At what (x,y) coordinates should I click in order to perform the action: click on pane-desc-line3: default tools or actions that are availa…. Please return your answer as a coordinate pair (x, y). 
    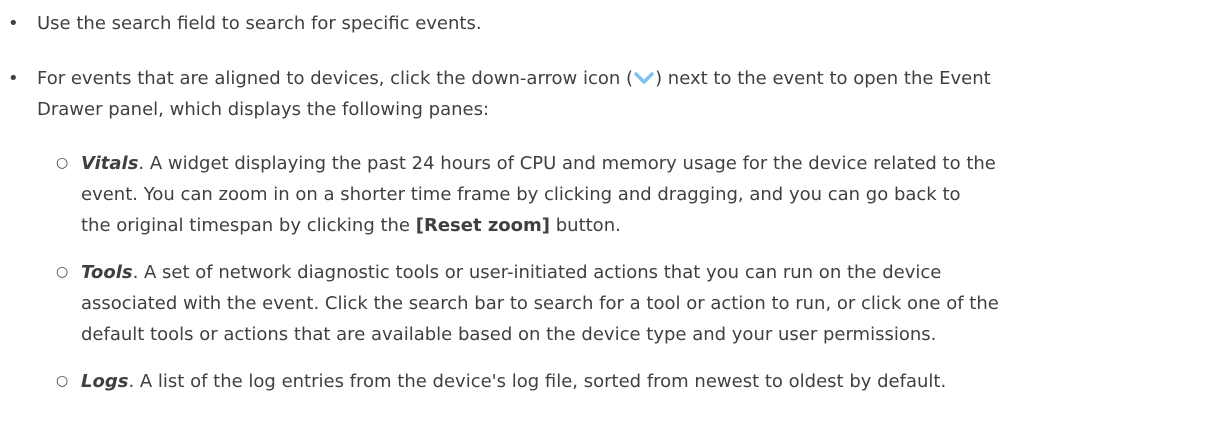
    Looking at the image, I should click on (509, 334).